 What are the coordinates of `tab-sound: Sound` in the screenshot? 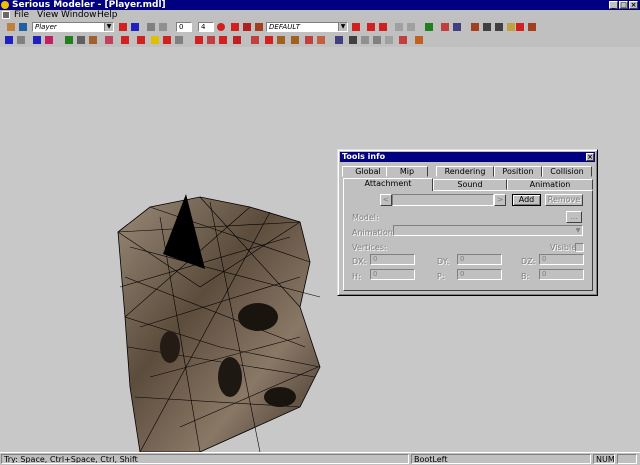 It's located at (470, 184).